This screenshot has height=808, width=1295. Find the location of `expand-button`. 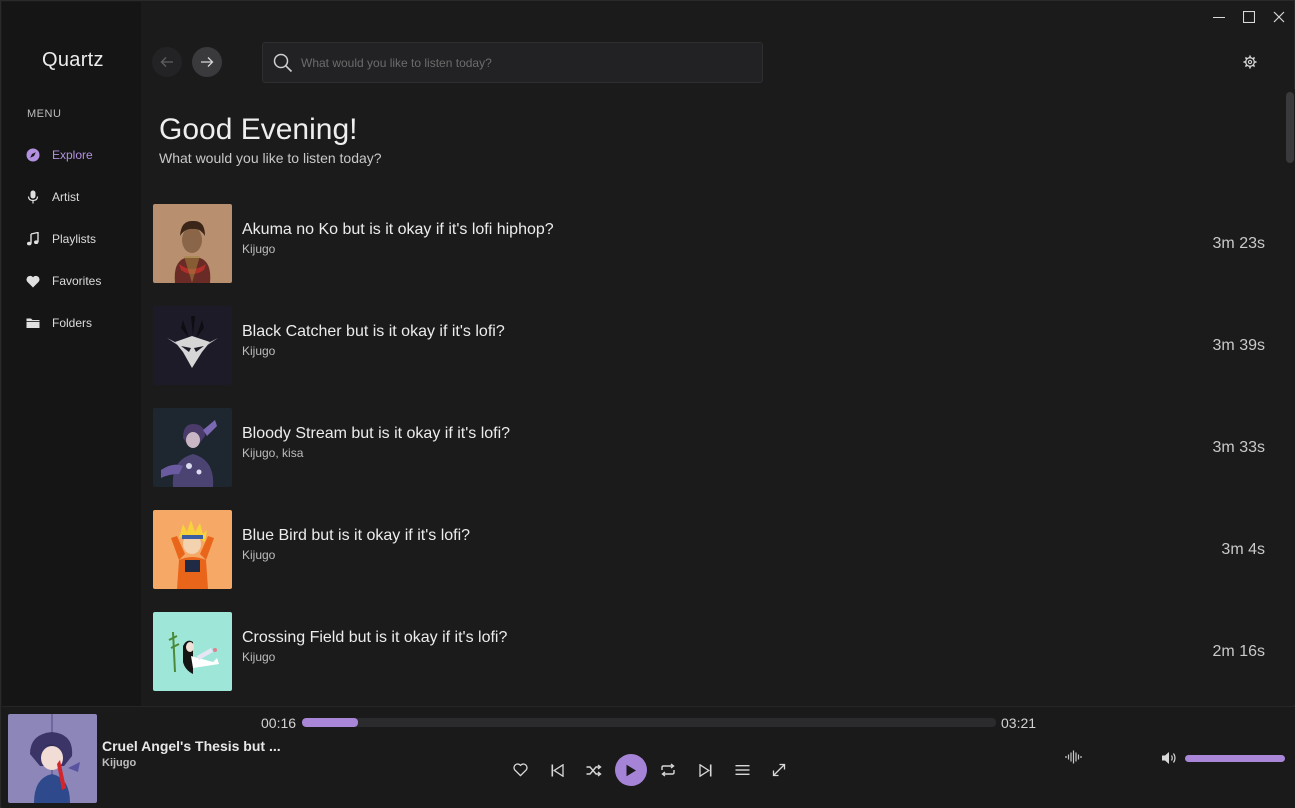

expand-button is located at coordinates (779, 770).